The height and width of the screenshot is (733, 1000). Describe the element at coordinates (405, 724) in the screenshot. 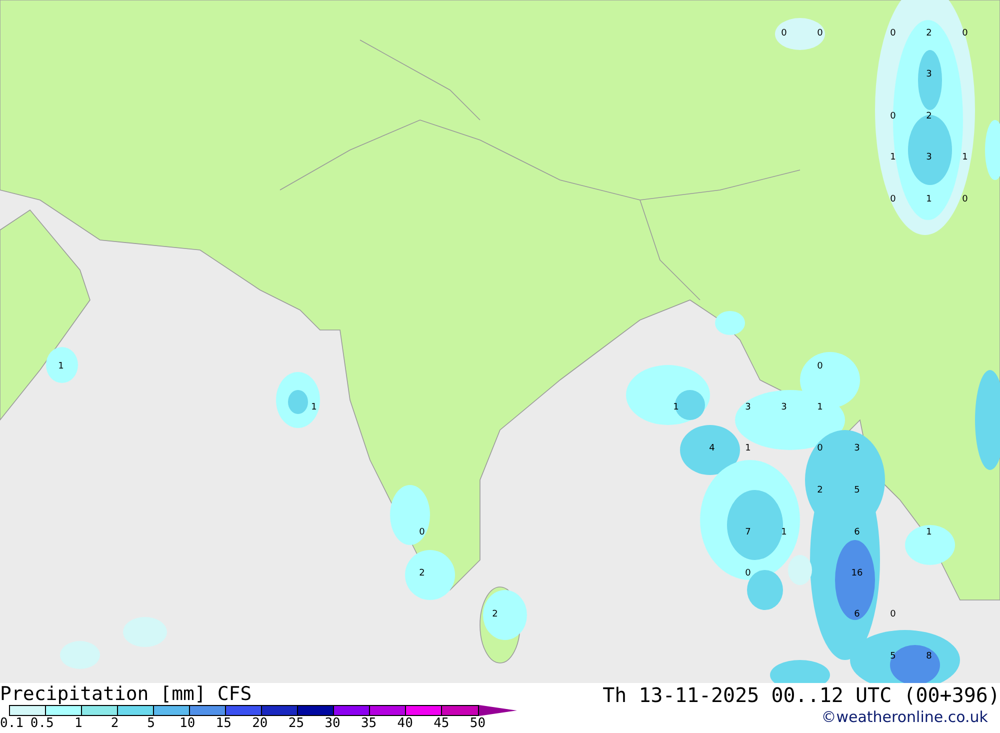

I see `legend-label: 40` at that location.